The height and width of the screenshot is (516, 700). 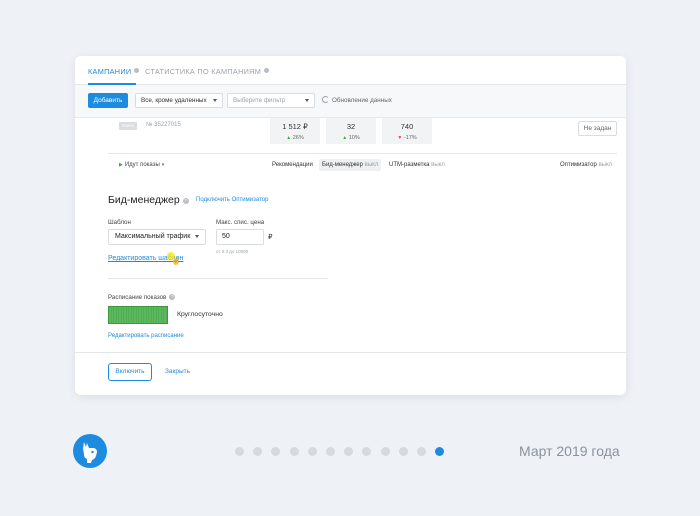 I want to click on play-icon: ▶, so click(x=121, y=165).